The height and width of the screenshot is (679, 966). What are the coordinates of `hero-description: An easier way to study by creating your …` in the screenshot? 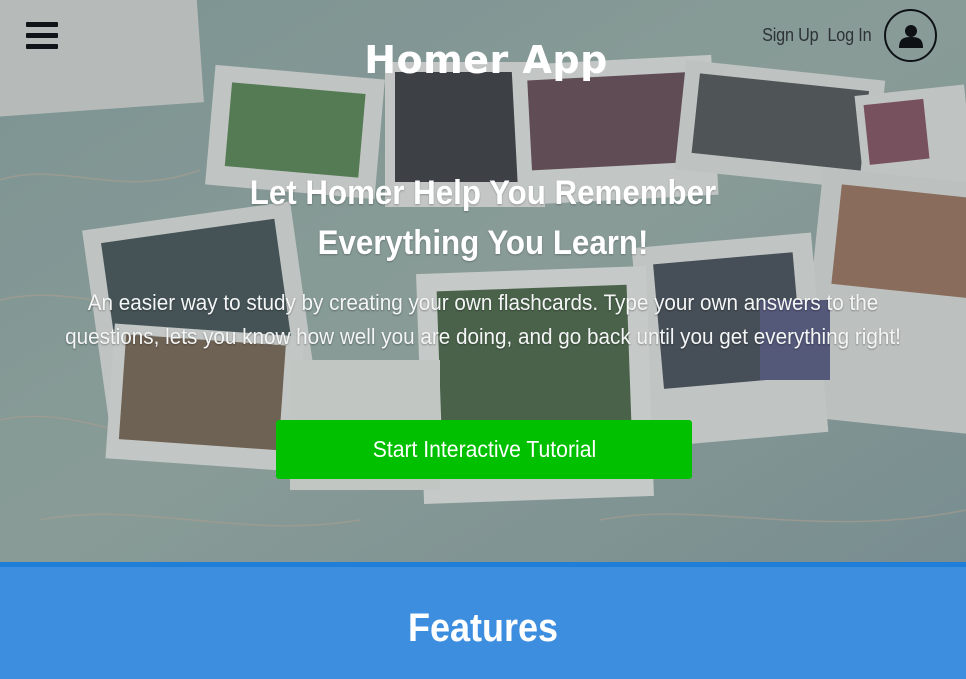 It's located at (483, 320).